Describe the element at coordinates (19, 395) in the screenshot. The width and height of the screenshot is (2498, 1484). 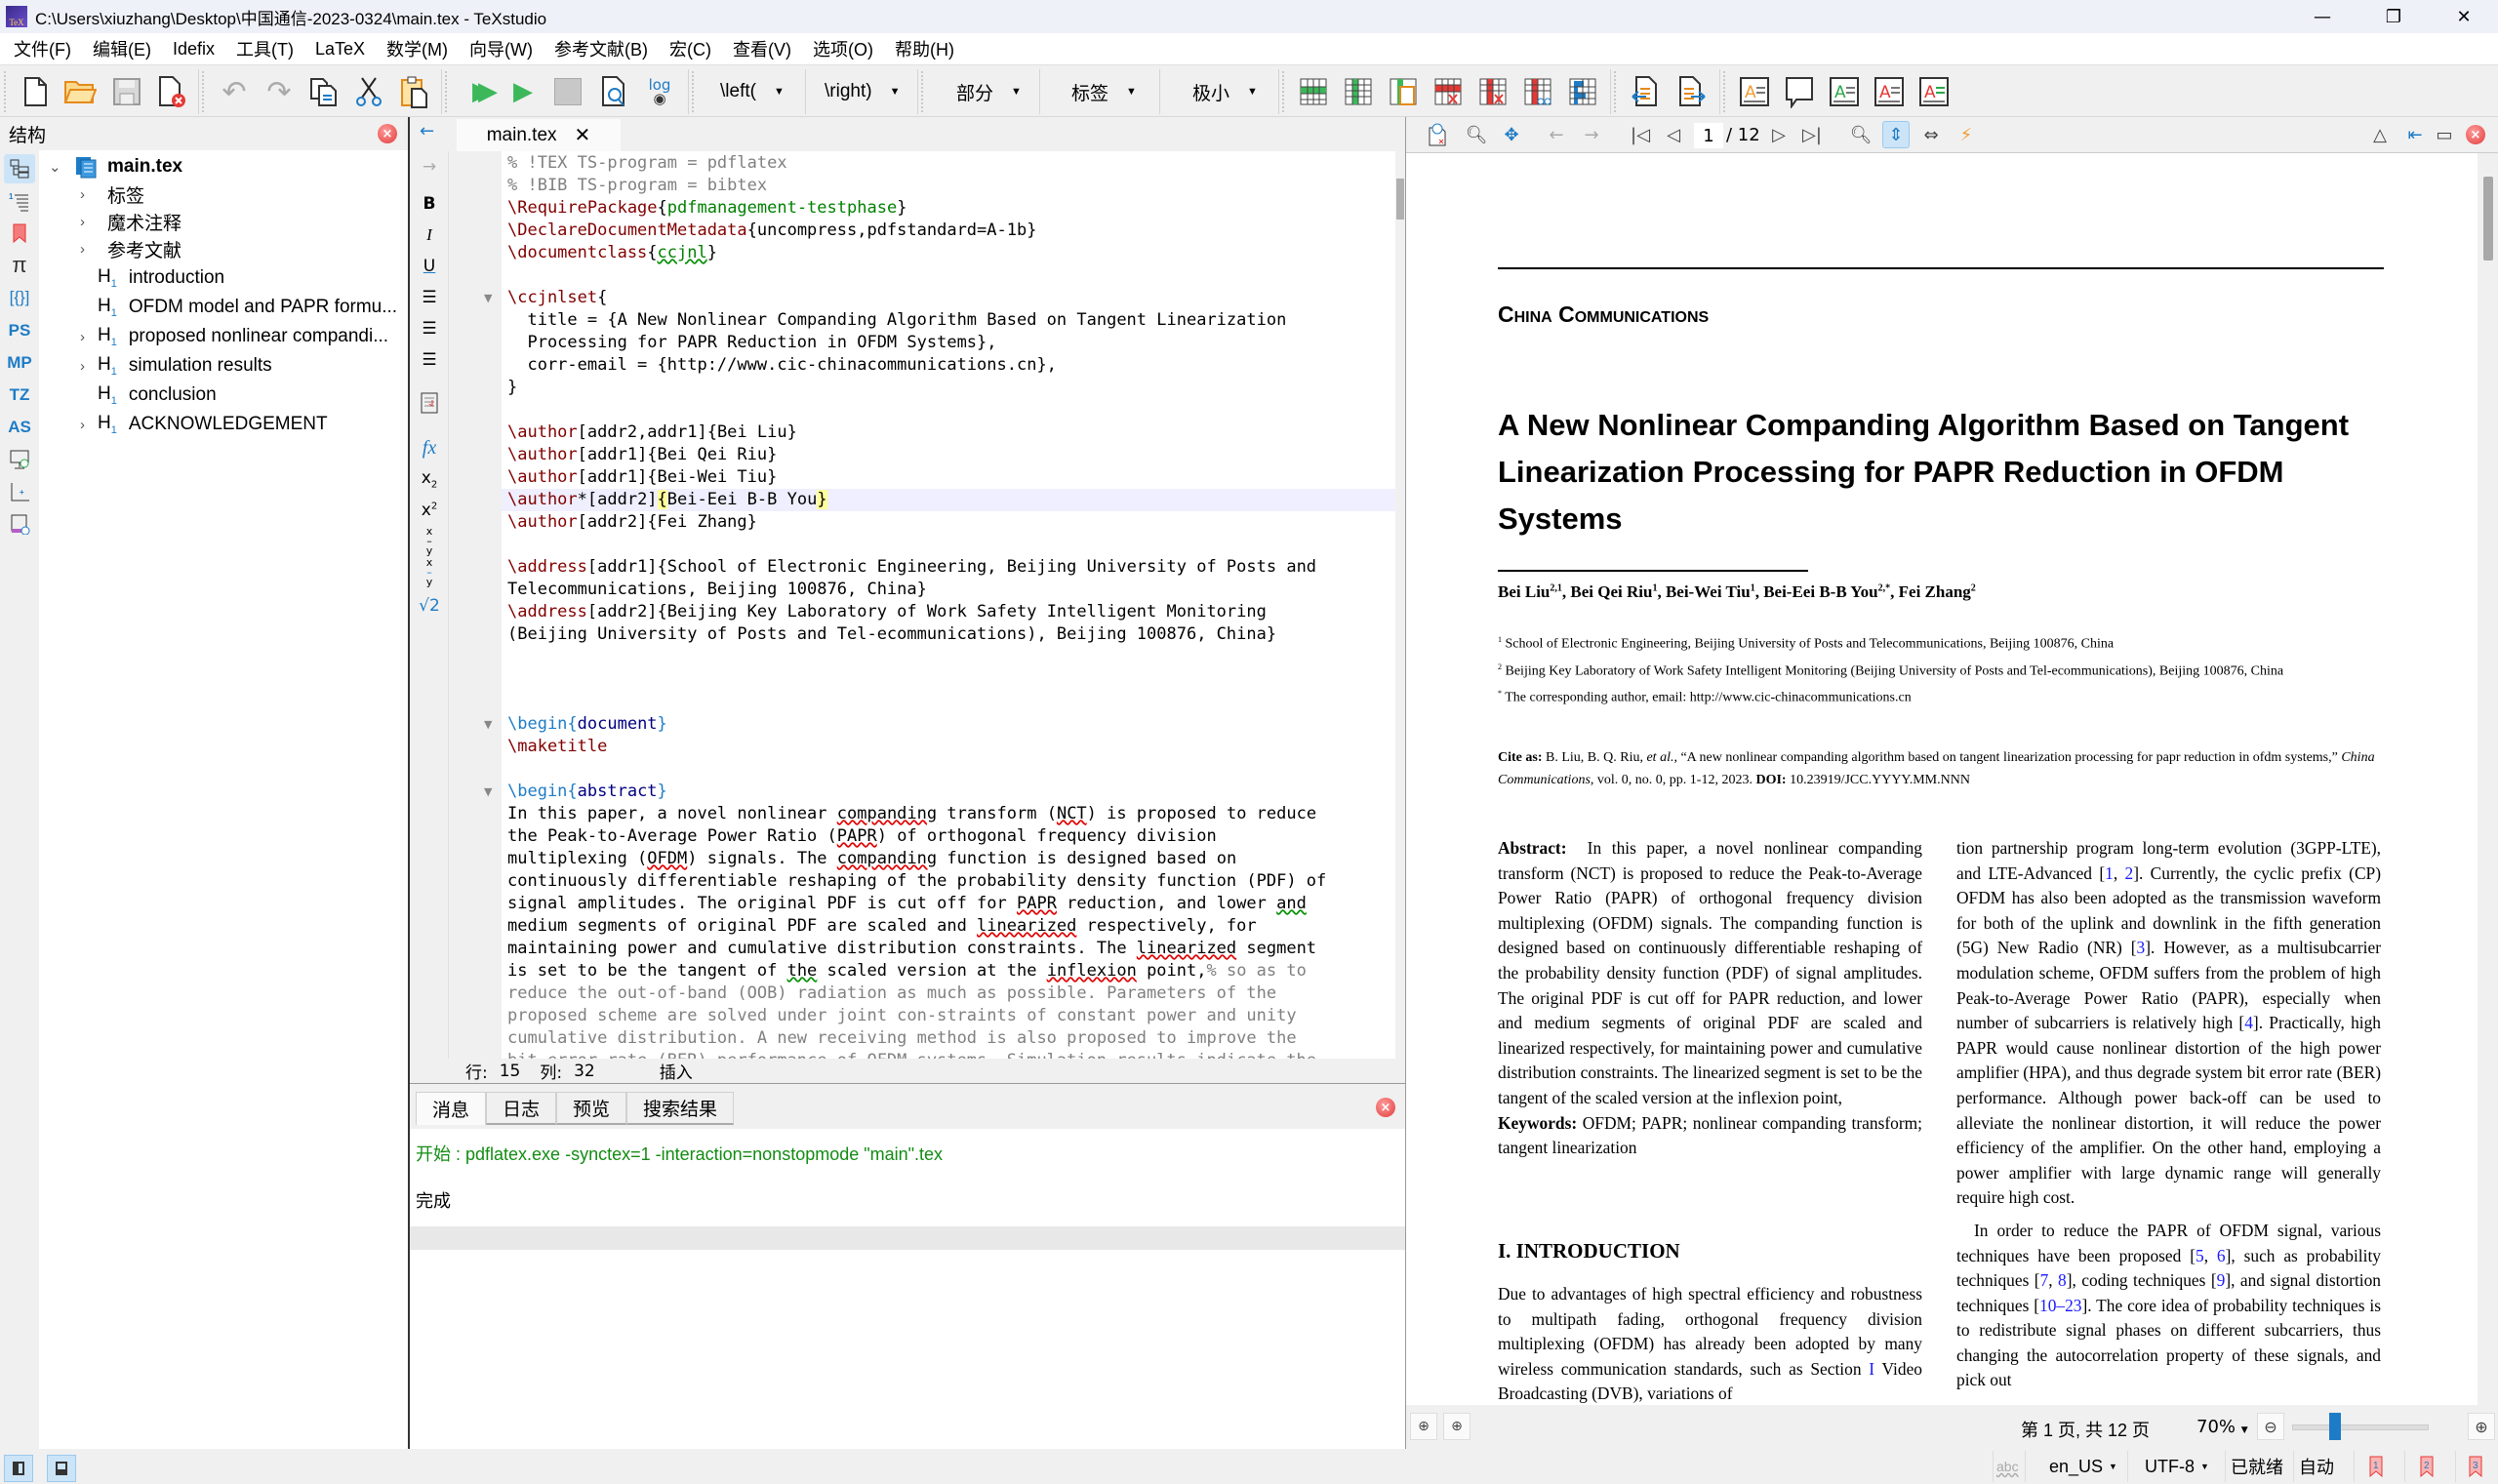
I see `tikz-tab-button: TZ` at that location.